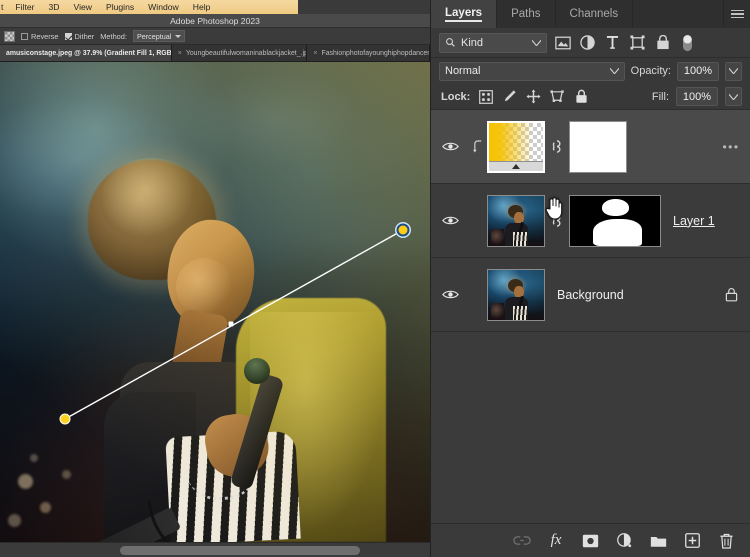 This screenshot has height=557, width=750. What do you see at coordinates (581, 96) in the screenshot?
I see `lock-all-icon` at bounding box center [581, 96].